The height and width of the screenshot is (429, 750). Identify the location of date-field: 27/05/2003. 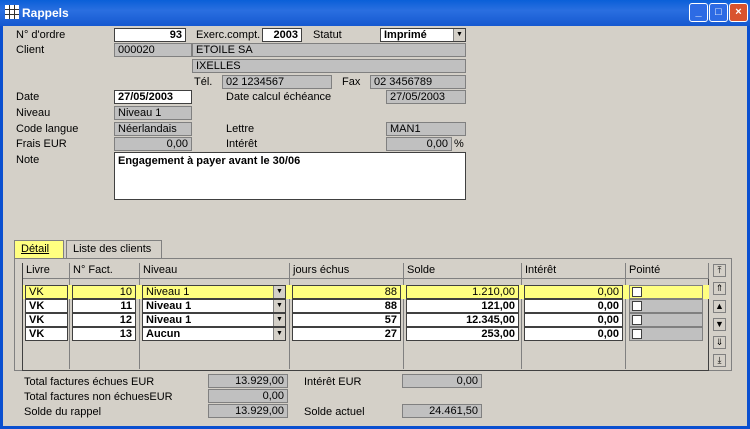
(153, 97).